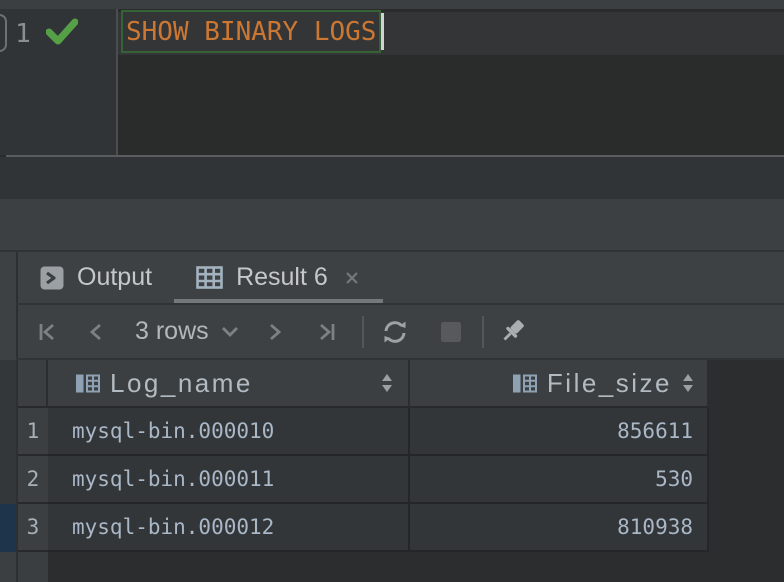  Describe the element at coordinates (117, 82) in the screenshot. I see `gutter-separator` at that location.